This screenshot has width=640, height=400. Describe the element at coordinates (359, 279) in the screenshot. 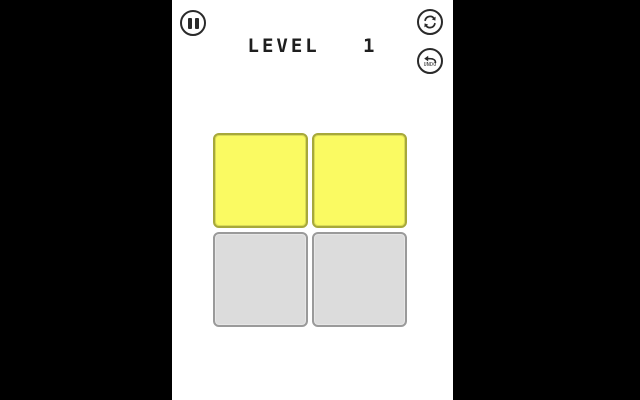

I see `tile-r1-c1` at that location.